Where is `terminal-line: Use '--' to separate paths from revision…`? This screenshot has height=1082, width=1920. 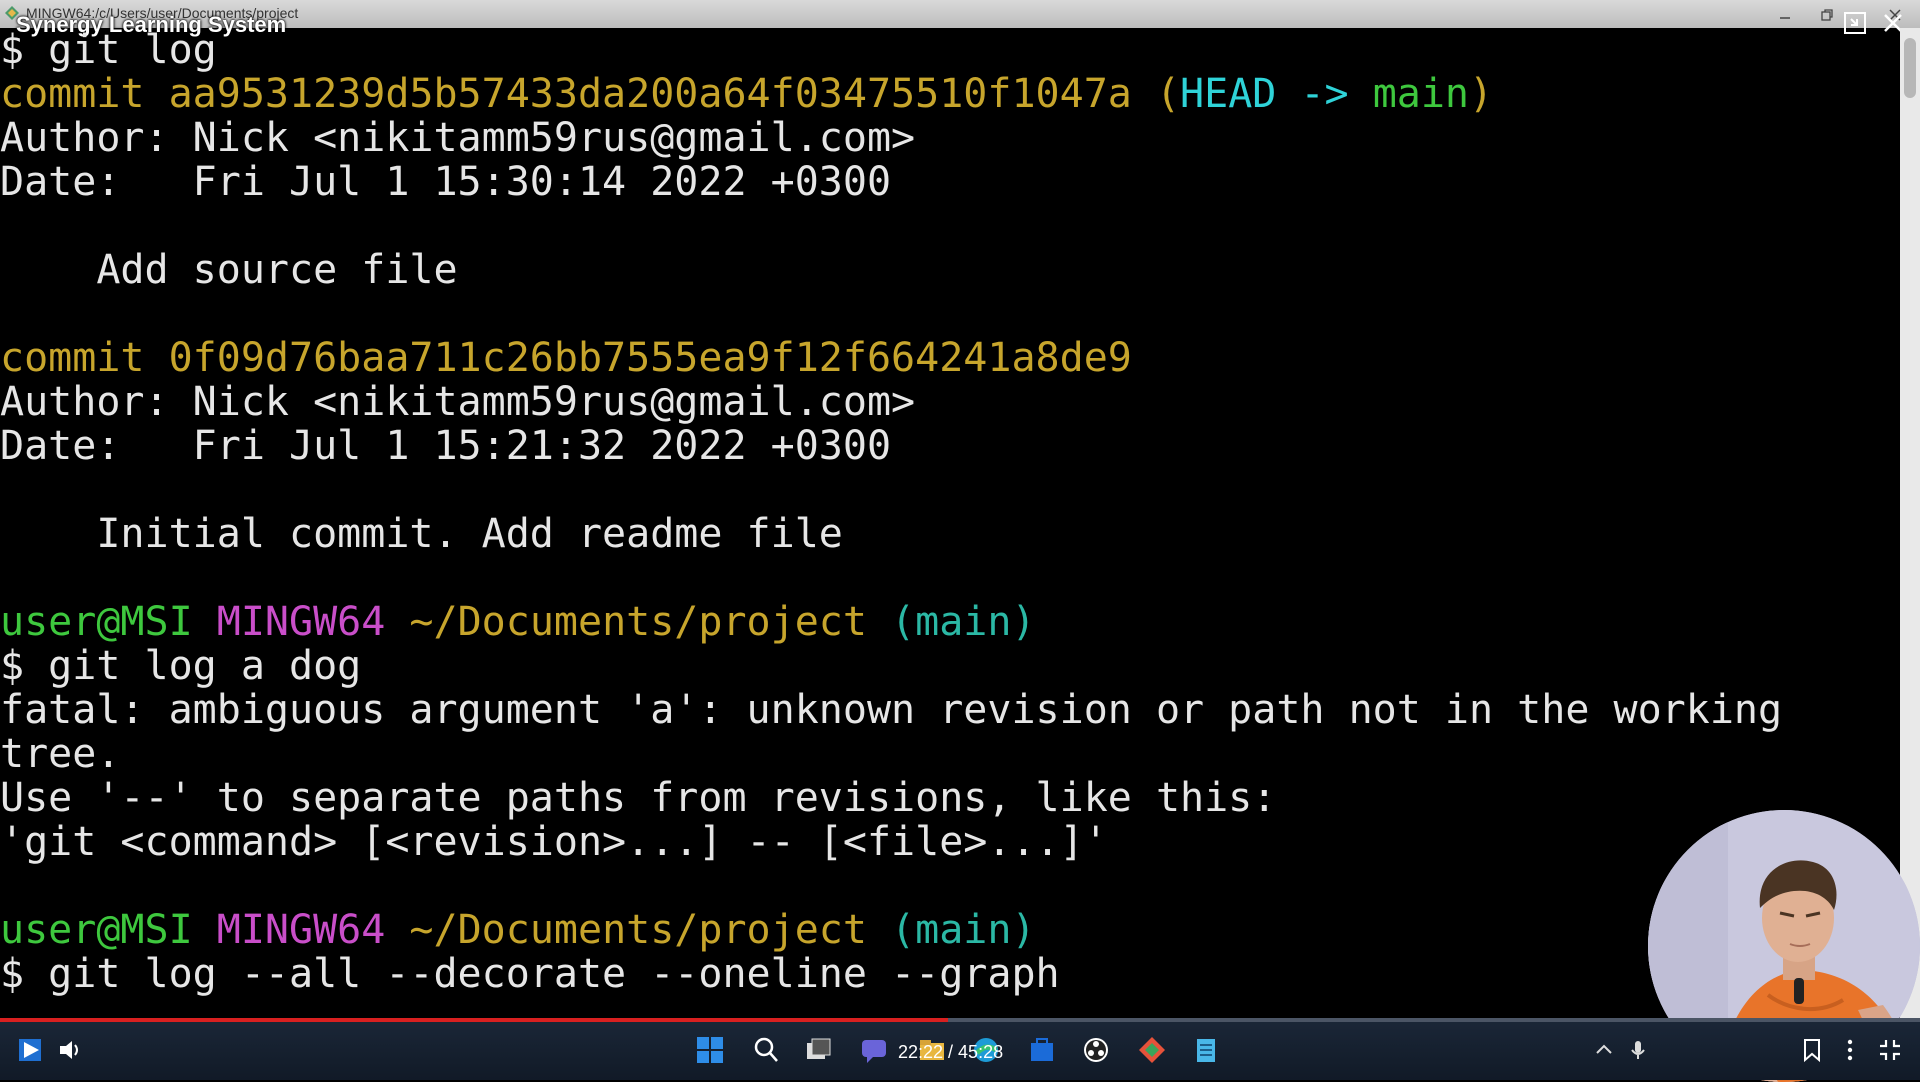 terminal-line: Use '--' to separate paths from revision… is located at coordinates (950, 798).